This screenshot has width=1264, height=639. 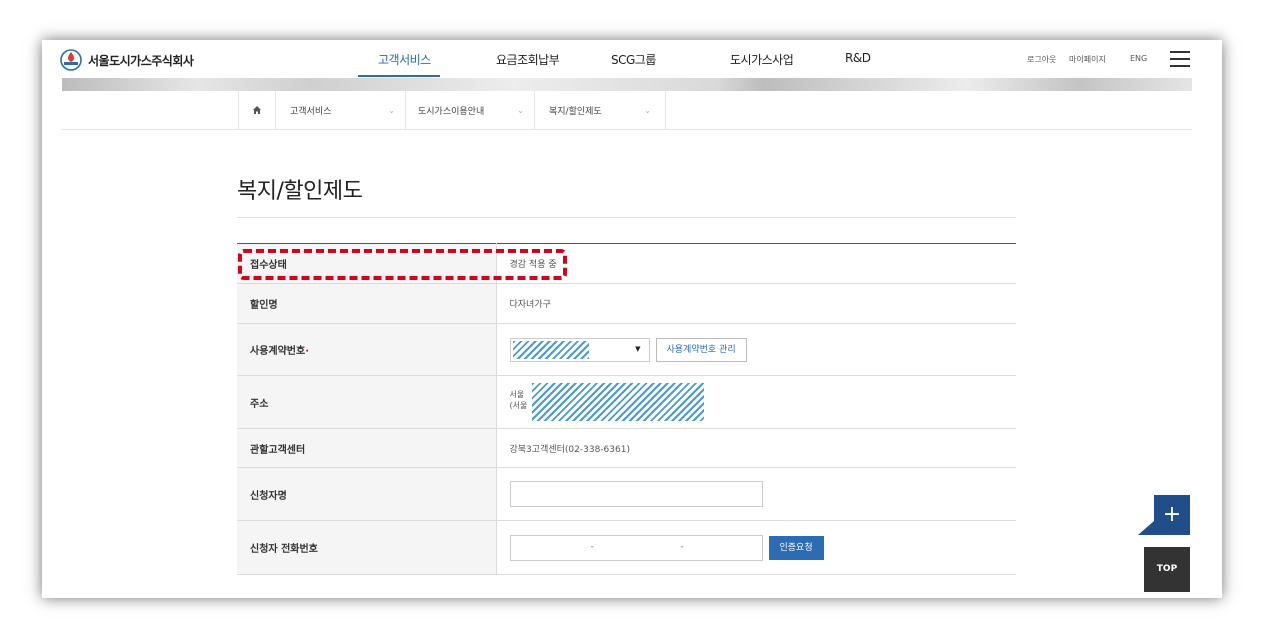 What do you see at coordinates (1172, 515) in the screenshot?
I see `quick-menu-plus-button: +` at bounding box center [1172, 515].